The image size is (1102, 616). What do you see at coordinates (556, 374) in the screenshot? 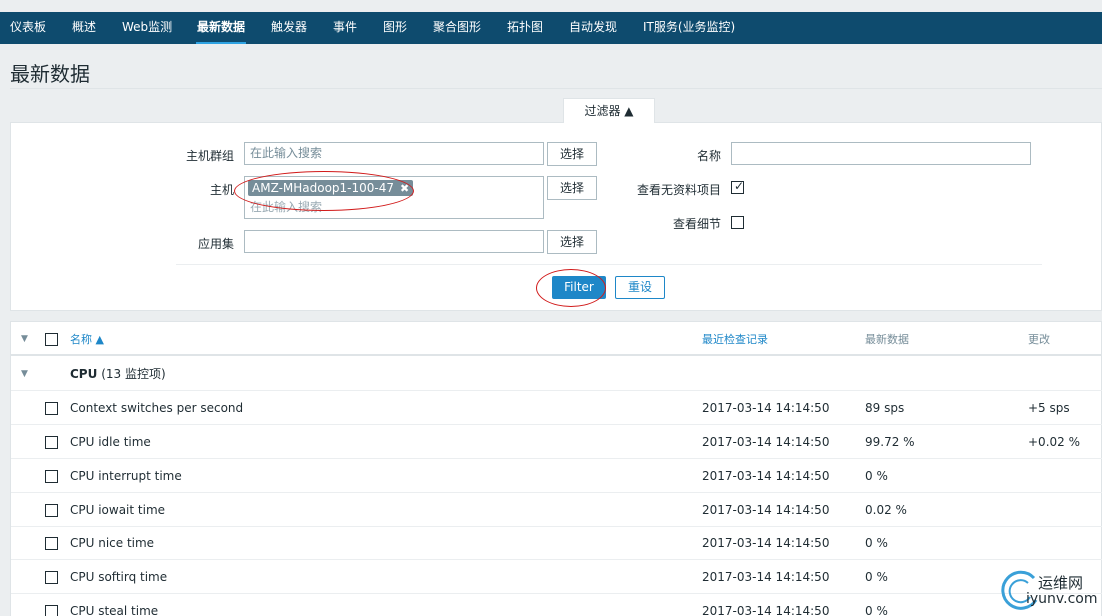
I see `group-row: ▼ CPU (13 监控项)` at bounding box center [556, 374].